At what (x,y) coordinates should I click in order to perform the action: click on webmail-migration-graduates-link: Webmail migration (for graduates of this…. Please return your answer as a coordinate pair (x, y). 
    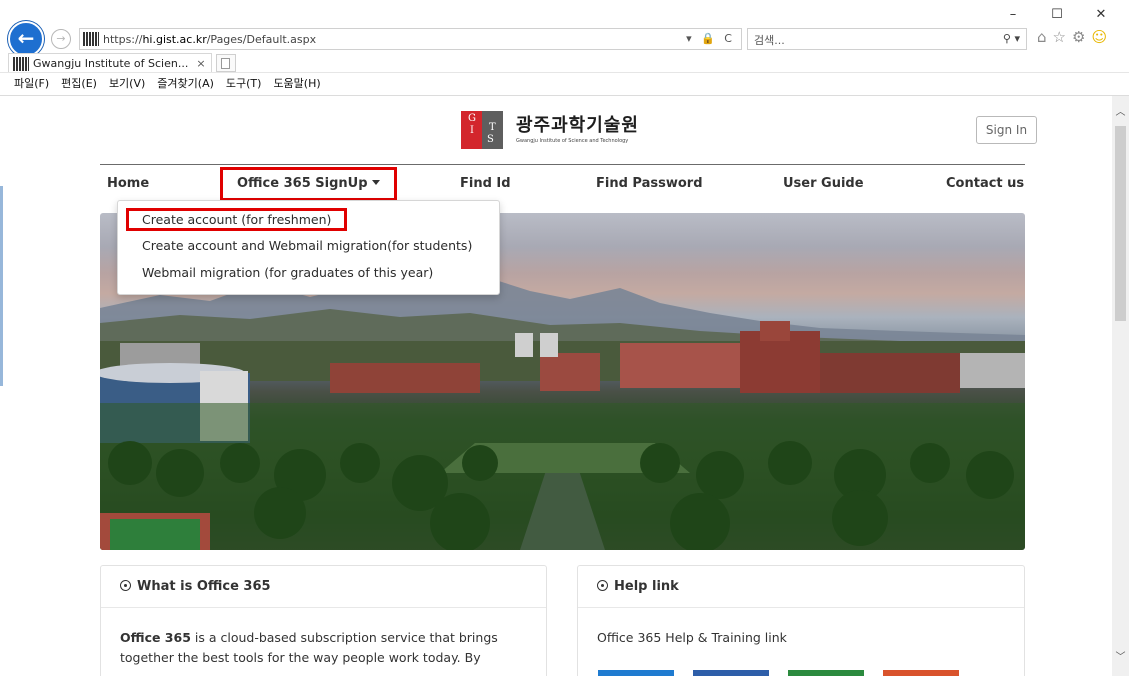
    Looking at the image, I should click on (287, 272).